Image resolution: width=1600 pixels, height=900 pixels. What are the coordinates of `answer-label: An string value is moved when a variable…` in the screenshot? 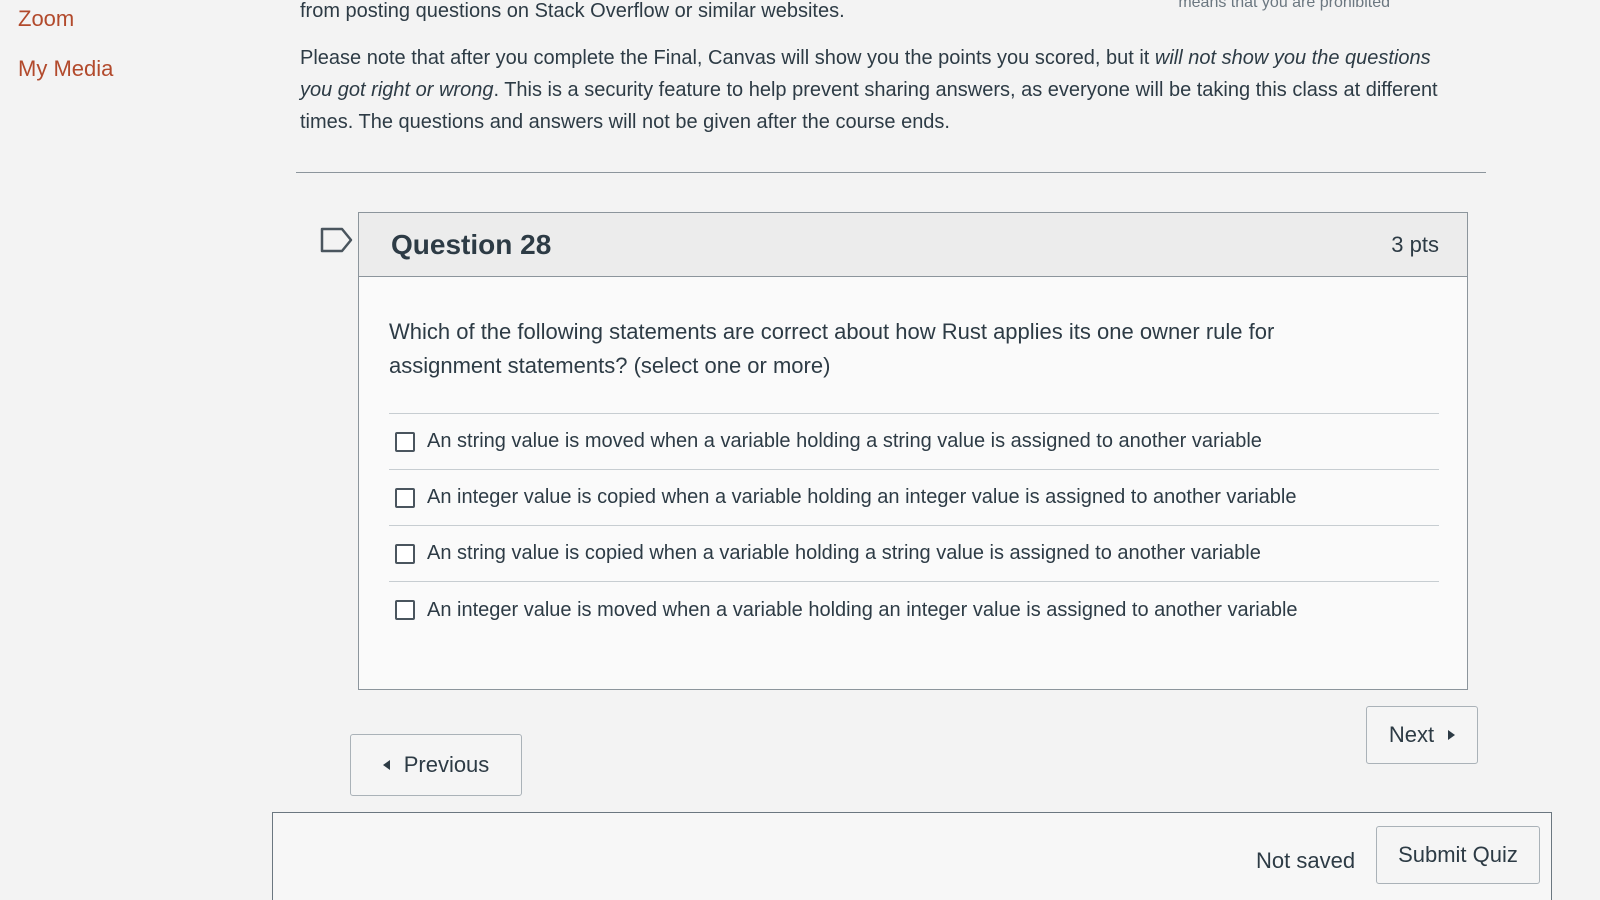 It's located at (844, 441).